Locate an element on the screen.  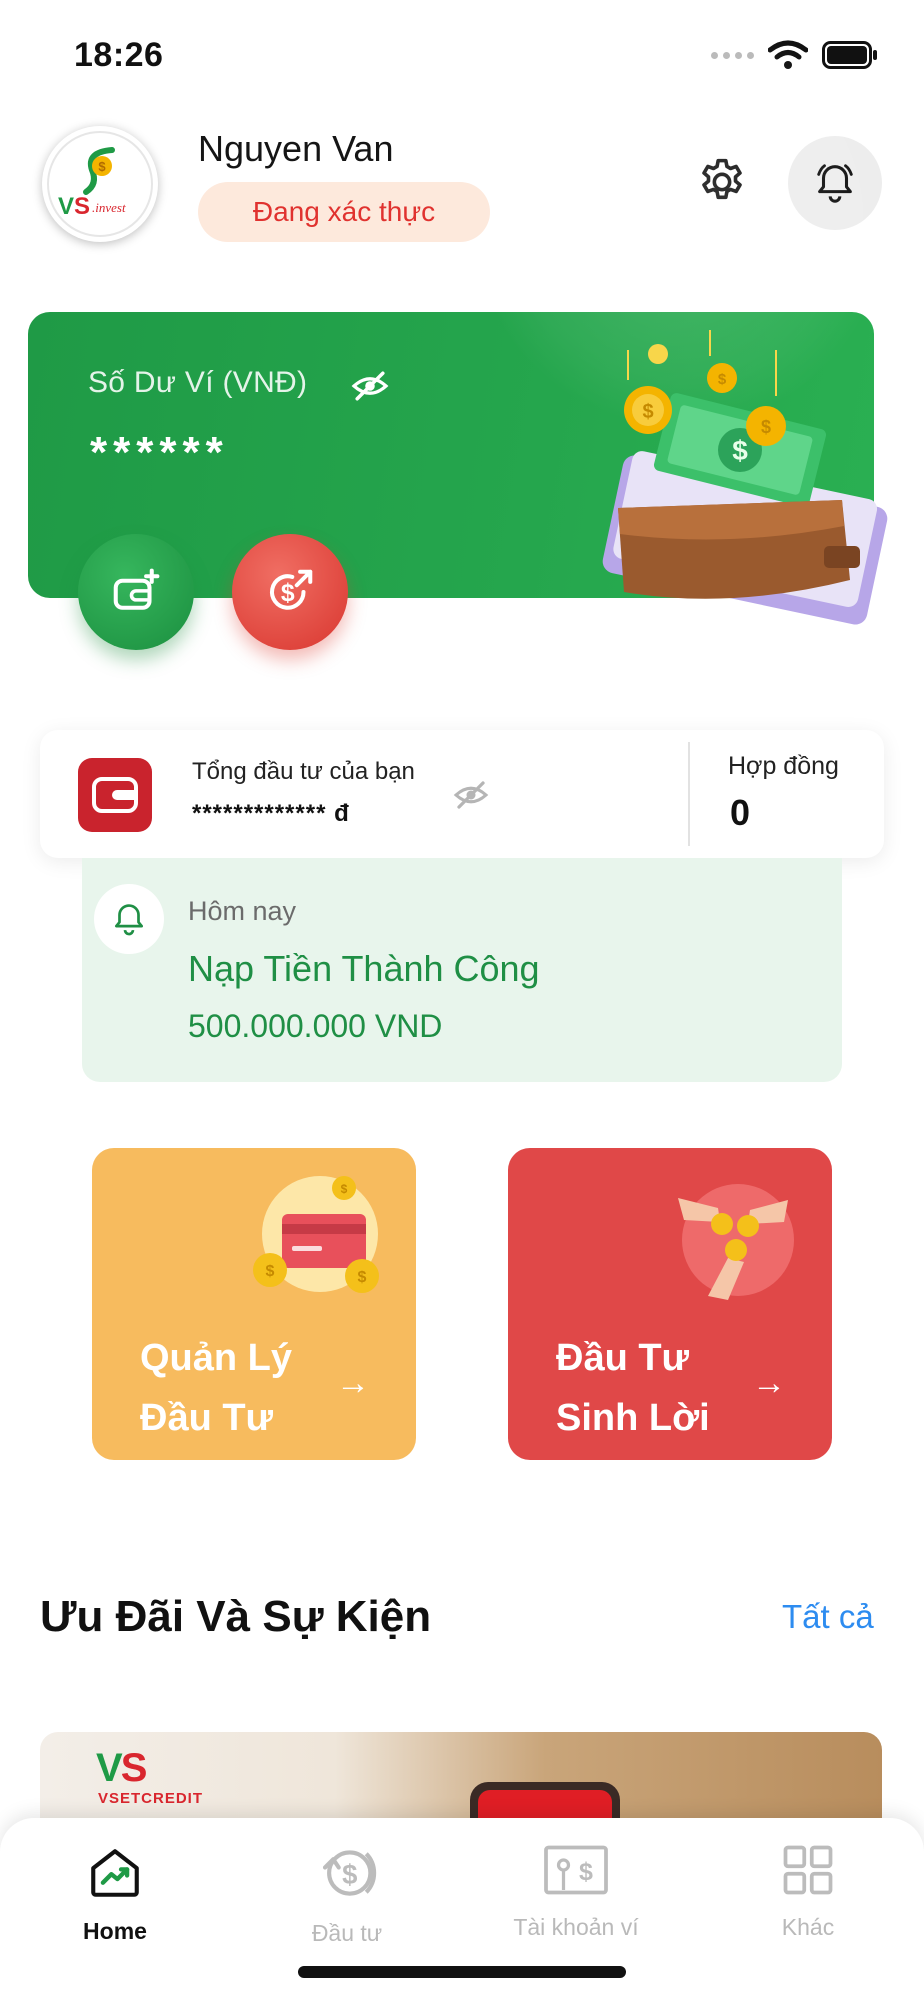
nav-more: Khác is located at coordinates (808, 1890).